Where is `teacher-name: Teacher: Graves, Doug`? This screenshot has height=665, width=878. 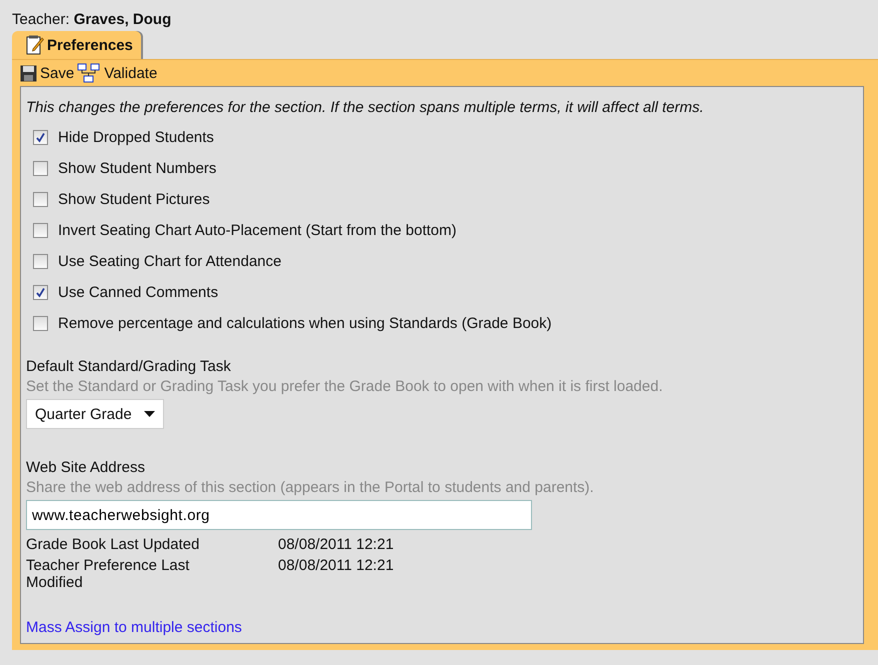
teacher-name: Teacher: Graves, Doug is located at coordinates (92, 19).